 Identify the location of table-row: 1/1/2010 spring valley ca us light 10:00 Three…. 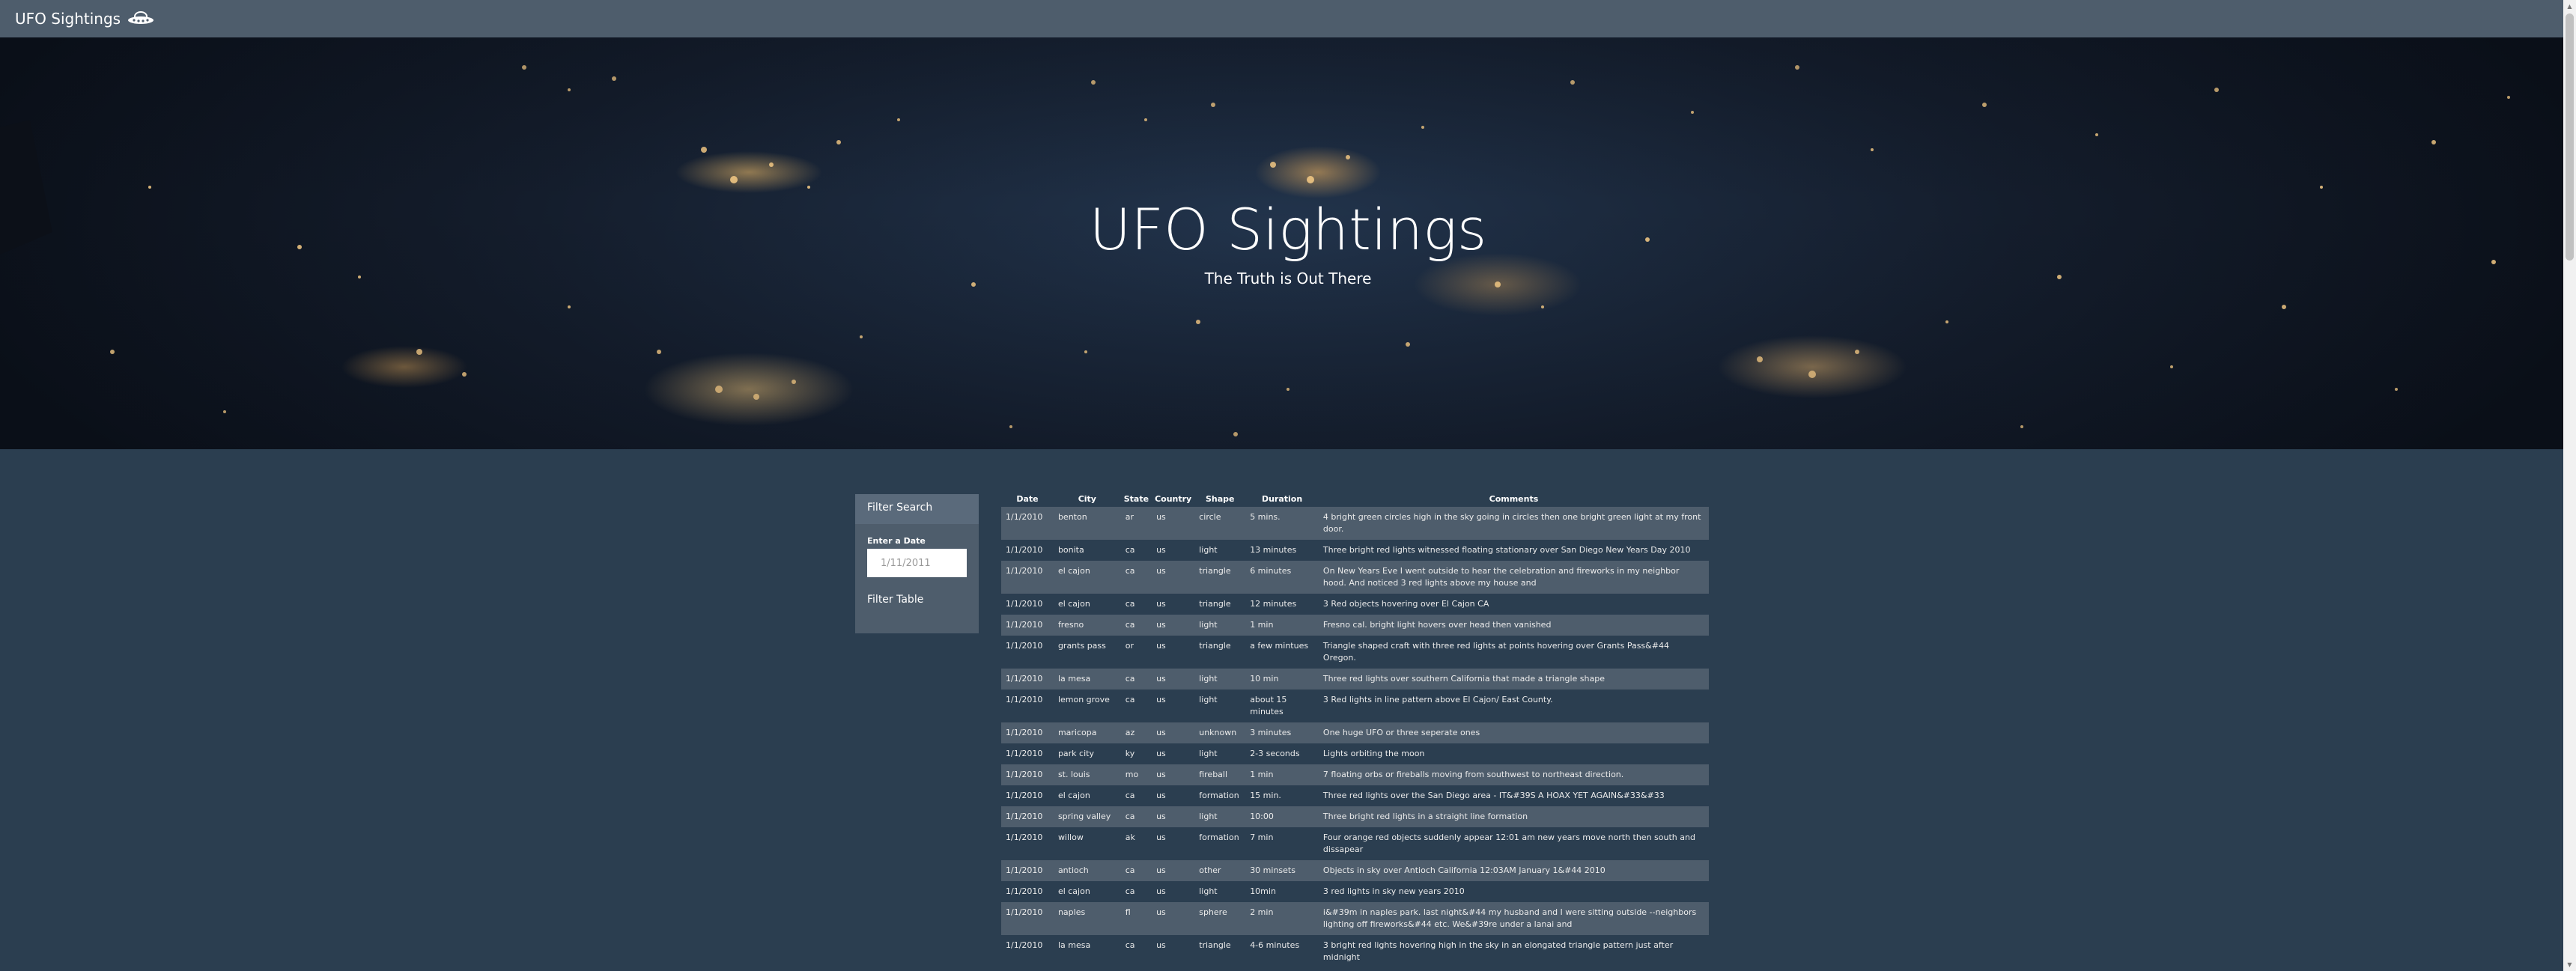
(1355, 817).